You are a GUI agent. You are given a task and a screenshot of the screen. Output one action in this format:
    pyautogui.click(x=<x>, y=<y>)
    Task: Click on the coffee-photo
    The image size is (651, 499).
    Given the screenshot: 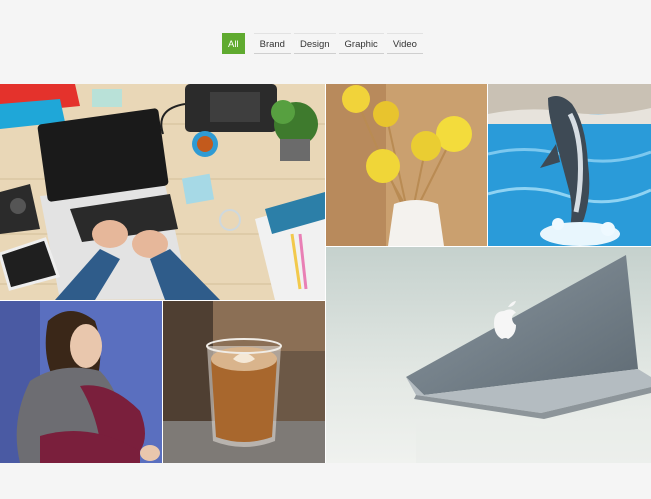 What is the action you would take?
    pyautogui.click(x=244, y=382)
    